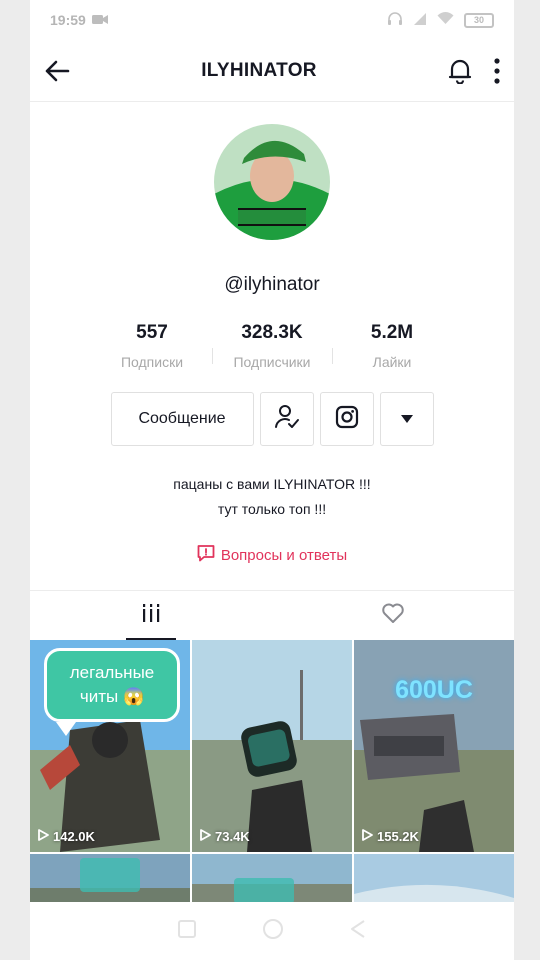 This screenshot has width=540, height=960. I want to click on qa-link: Вопросы и ответы, so click(272, 555).